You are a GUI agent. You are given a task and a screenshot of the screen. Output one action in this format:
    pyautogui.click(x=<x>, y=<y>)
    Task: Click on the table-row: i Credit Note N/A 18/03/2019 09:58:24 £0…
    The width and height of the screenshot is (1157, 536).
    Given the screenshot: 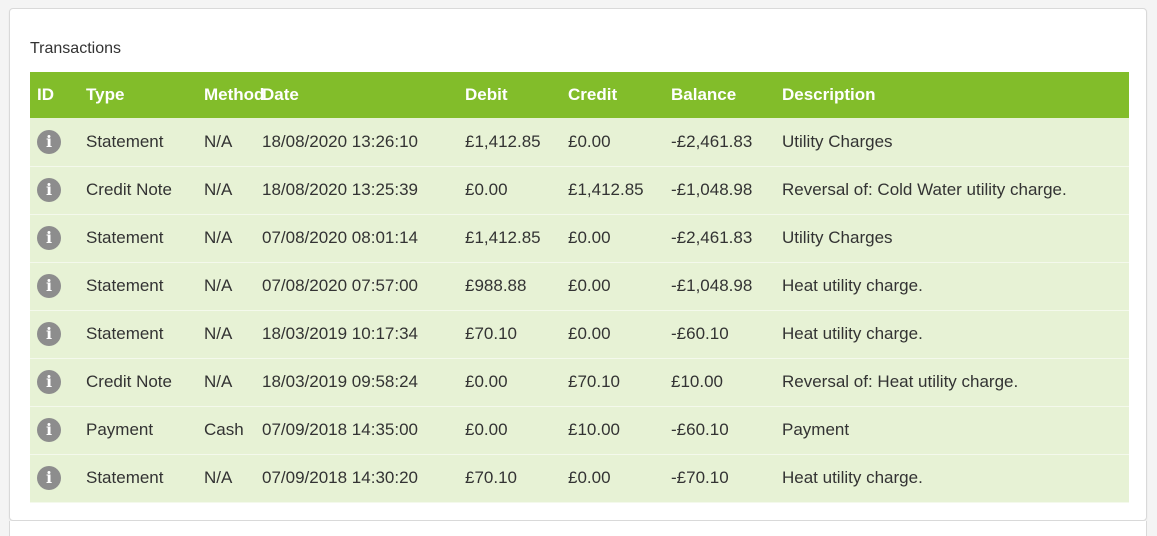 What is the action you would take?
    pyautogui.click(x=579, y=382)
    